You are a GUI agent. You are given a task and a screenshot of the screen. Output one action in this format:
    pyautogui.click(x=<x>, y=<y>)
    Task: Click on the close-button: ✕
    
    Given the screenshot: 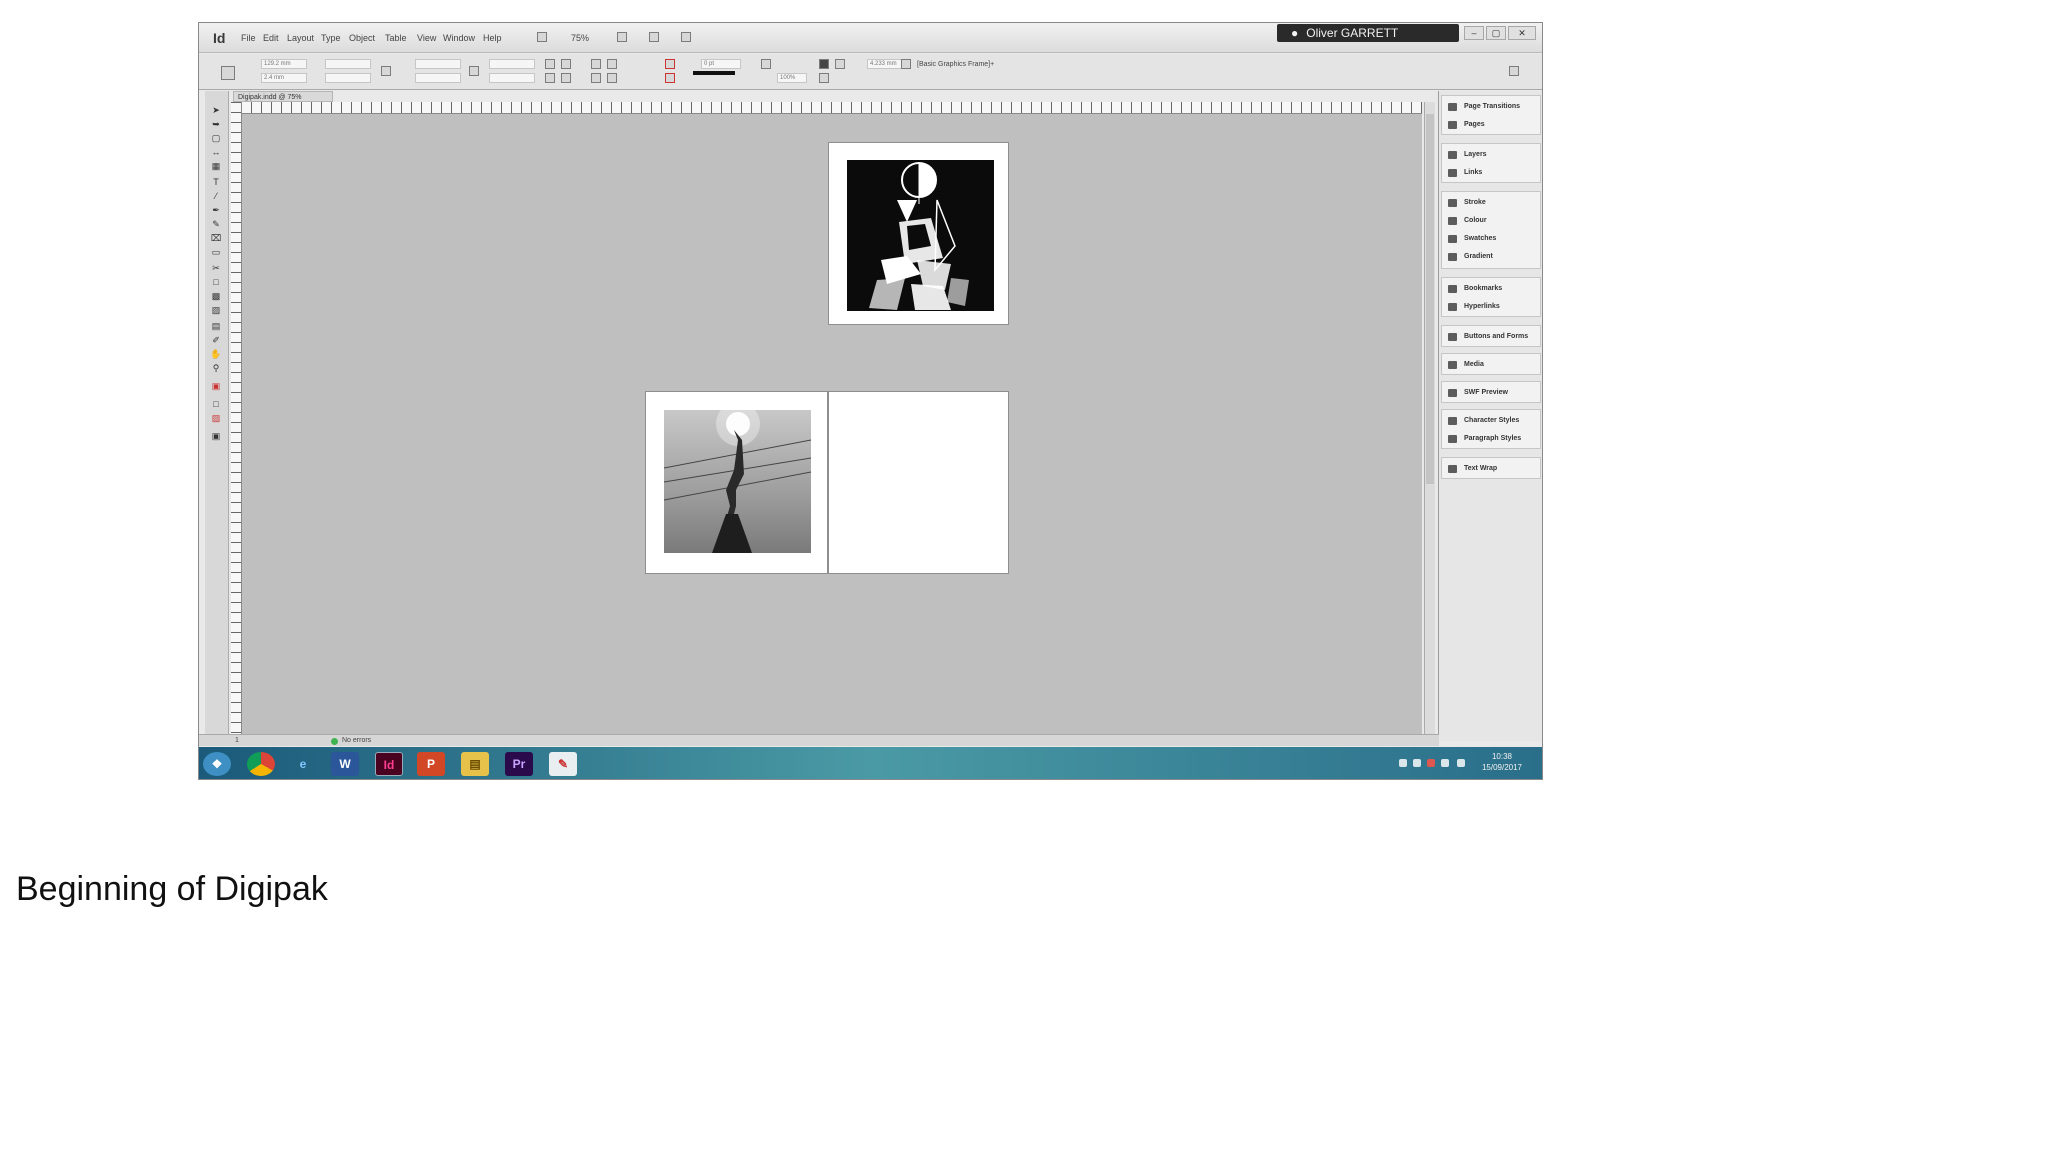 What is the action you would take?
    pyautogui.click(x=1522, y=33)
    